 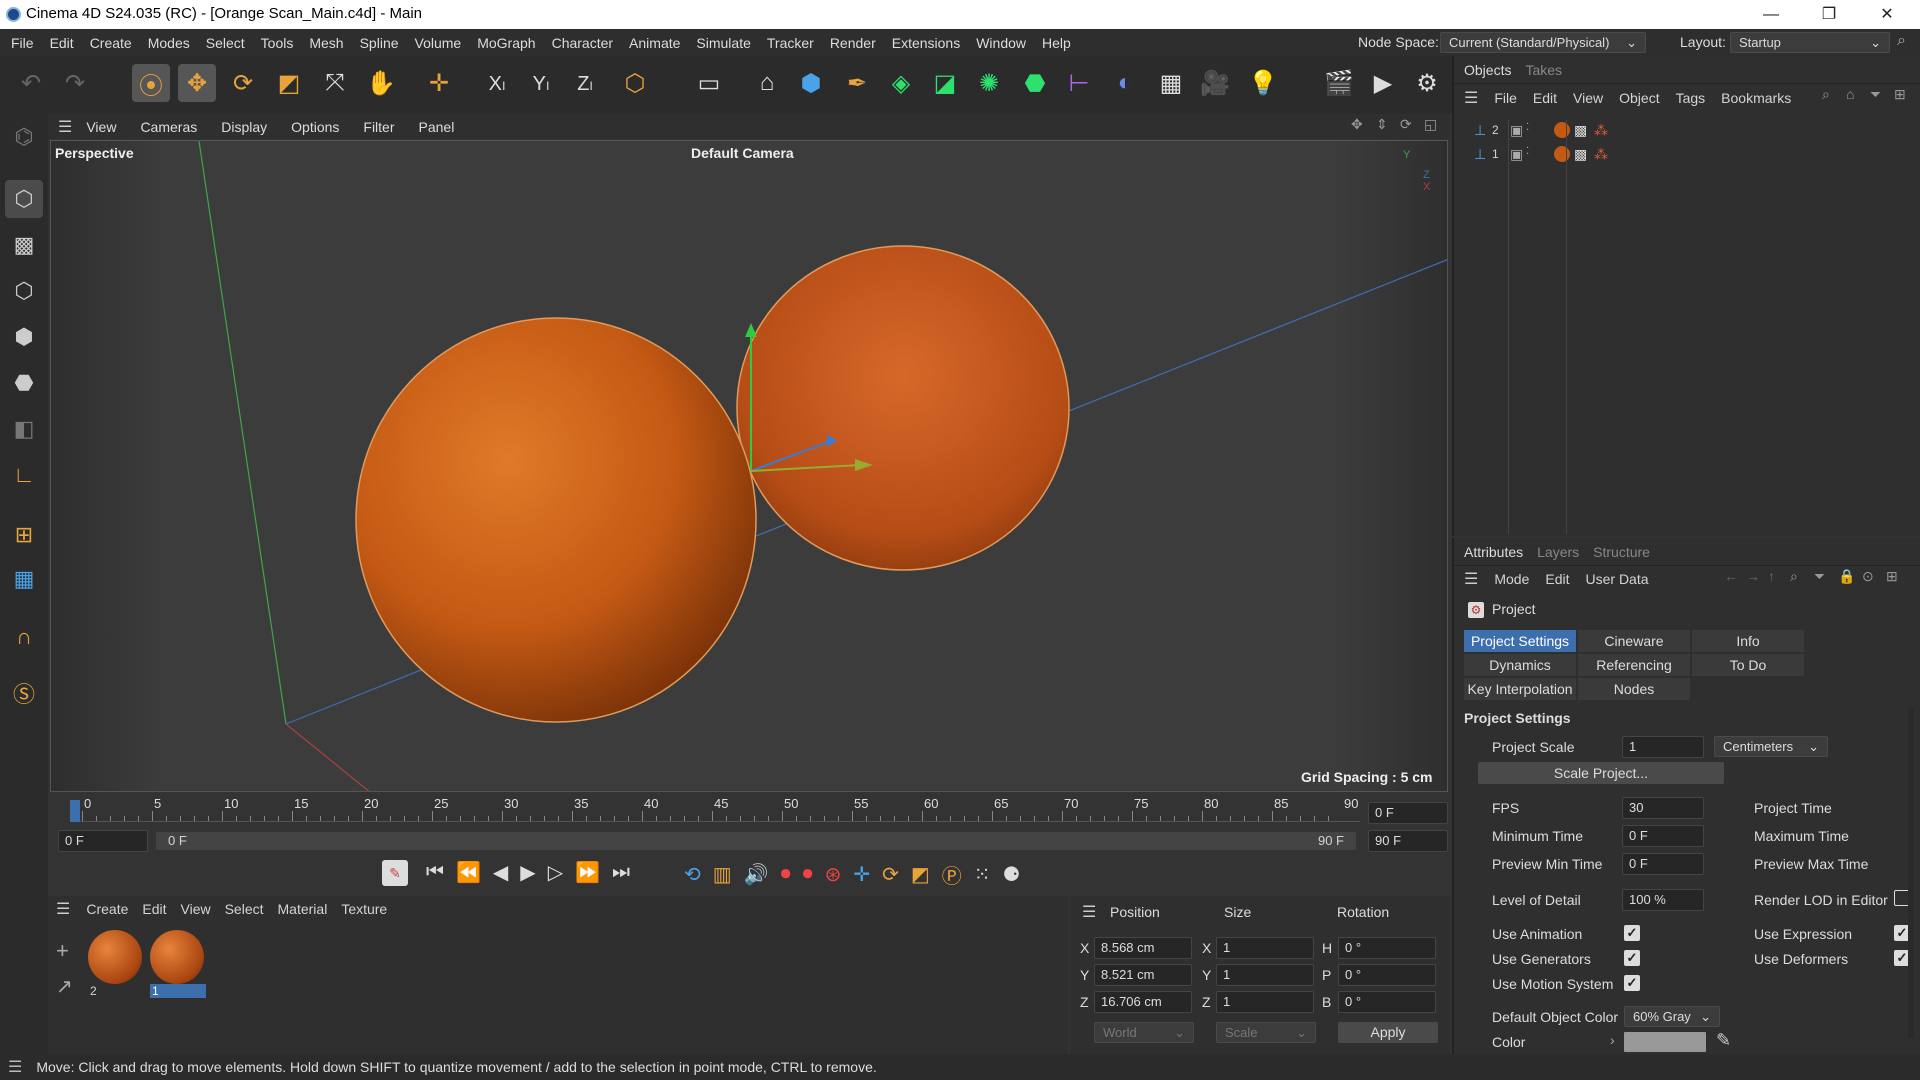 I want to click on objects-menu-object: Object, so click(x=1639, y=98).